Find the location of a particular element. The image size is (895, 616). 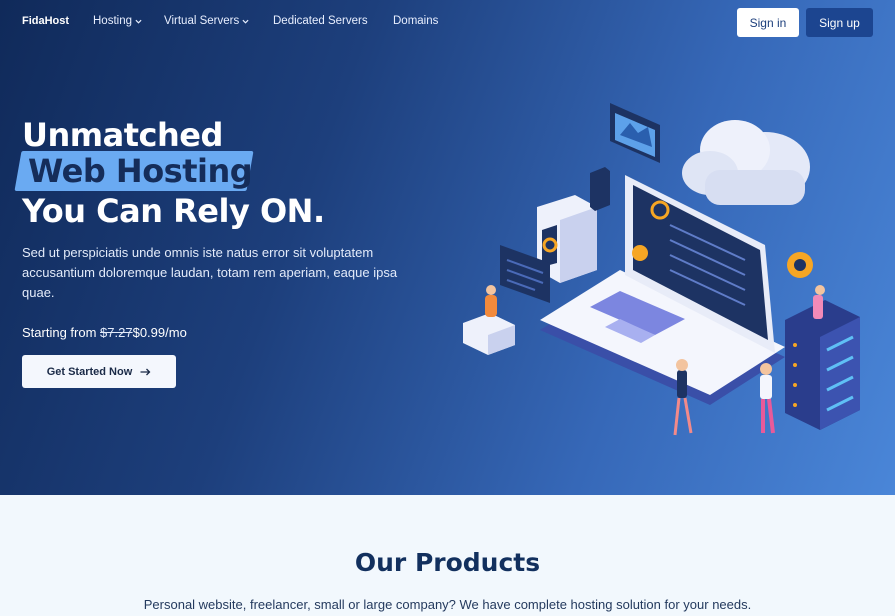

nav-virtual-servers: Virtual Servers is located at coordinates (206, 21).